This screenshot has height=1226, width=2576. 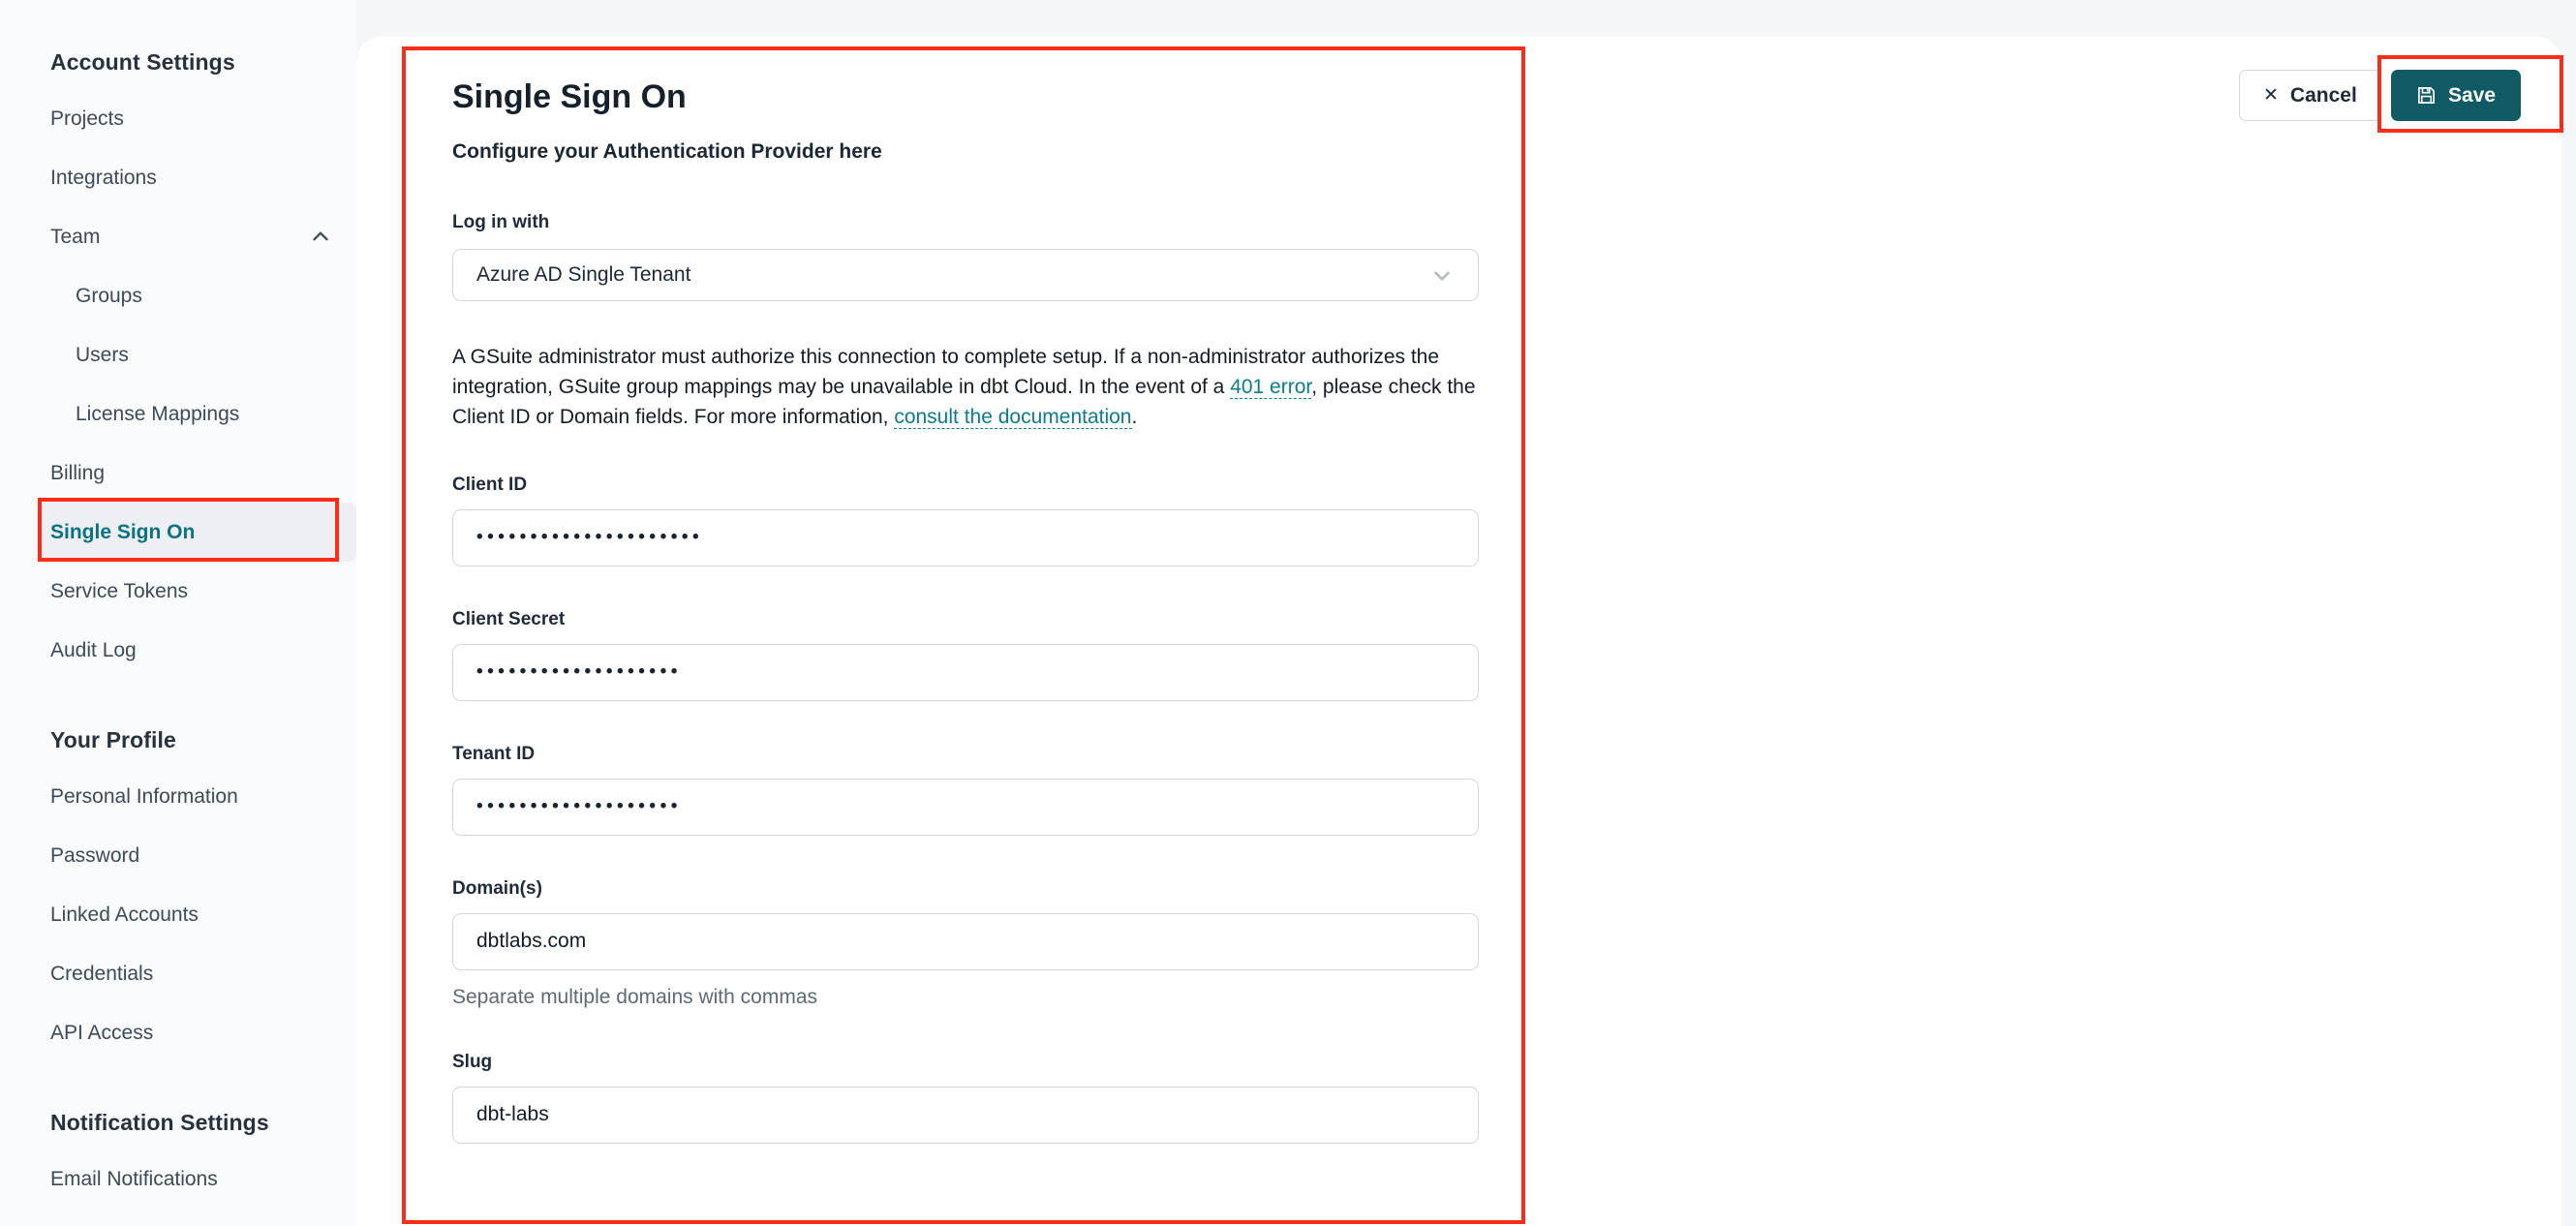 What do you see at coordinates (178, 914) in the screenshot?
I see `sidebar-item-linked-accounts: Linked Accounts` at bounding box center [178, 914].